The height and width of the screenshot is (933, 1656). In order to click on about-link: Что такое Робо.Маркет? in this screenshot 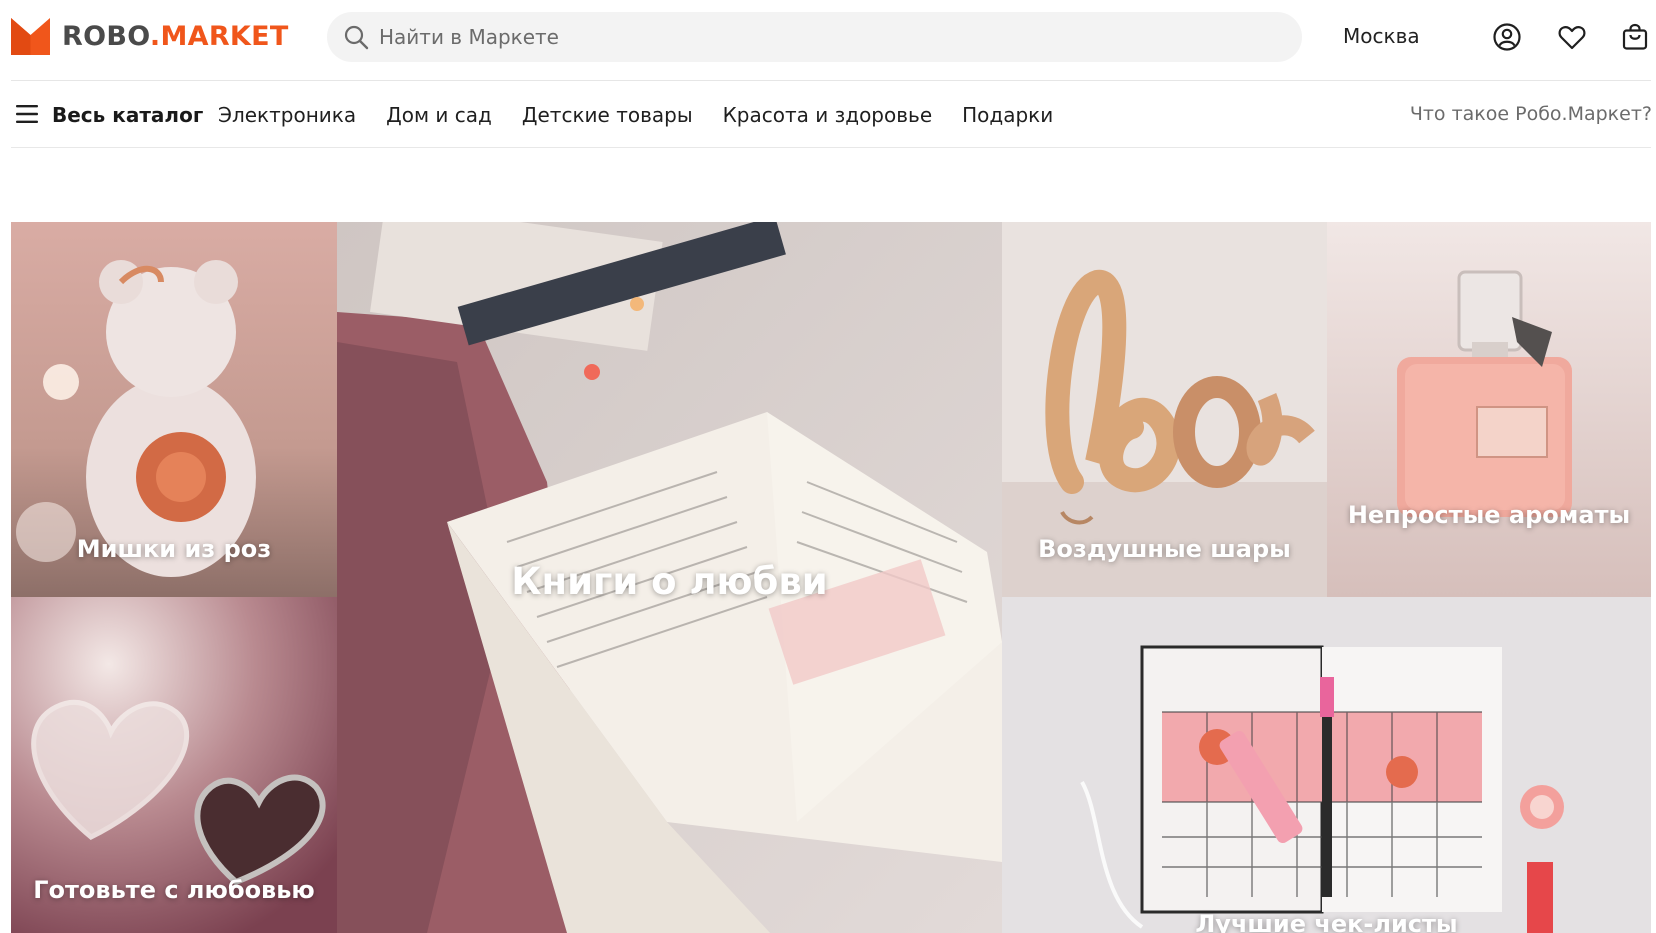, I will do `click(1531, 114)`.